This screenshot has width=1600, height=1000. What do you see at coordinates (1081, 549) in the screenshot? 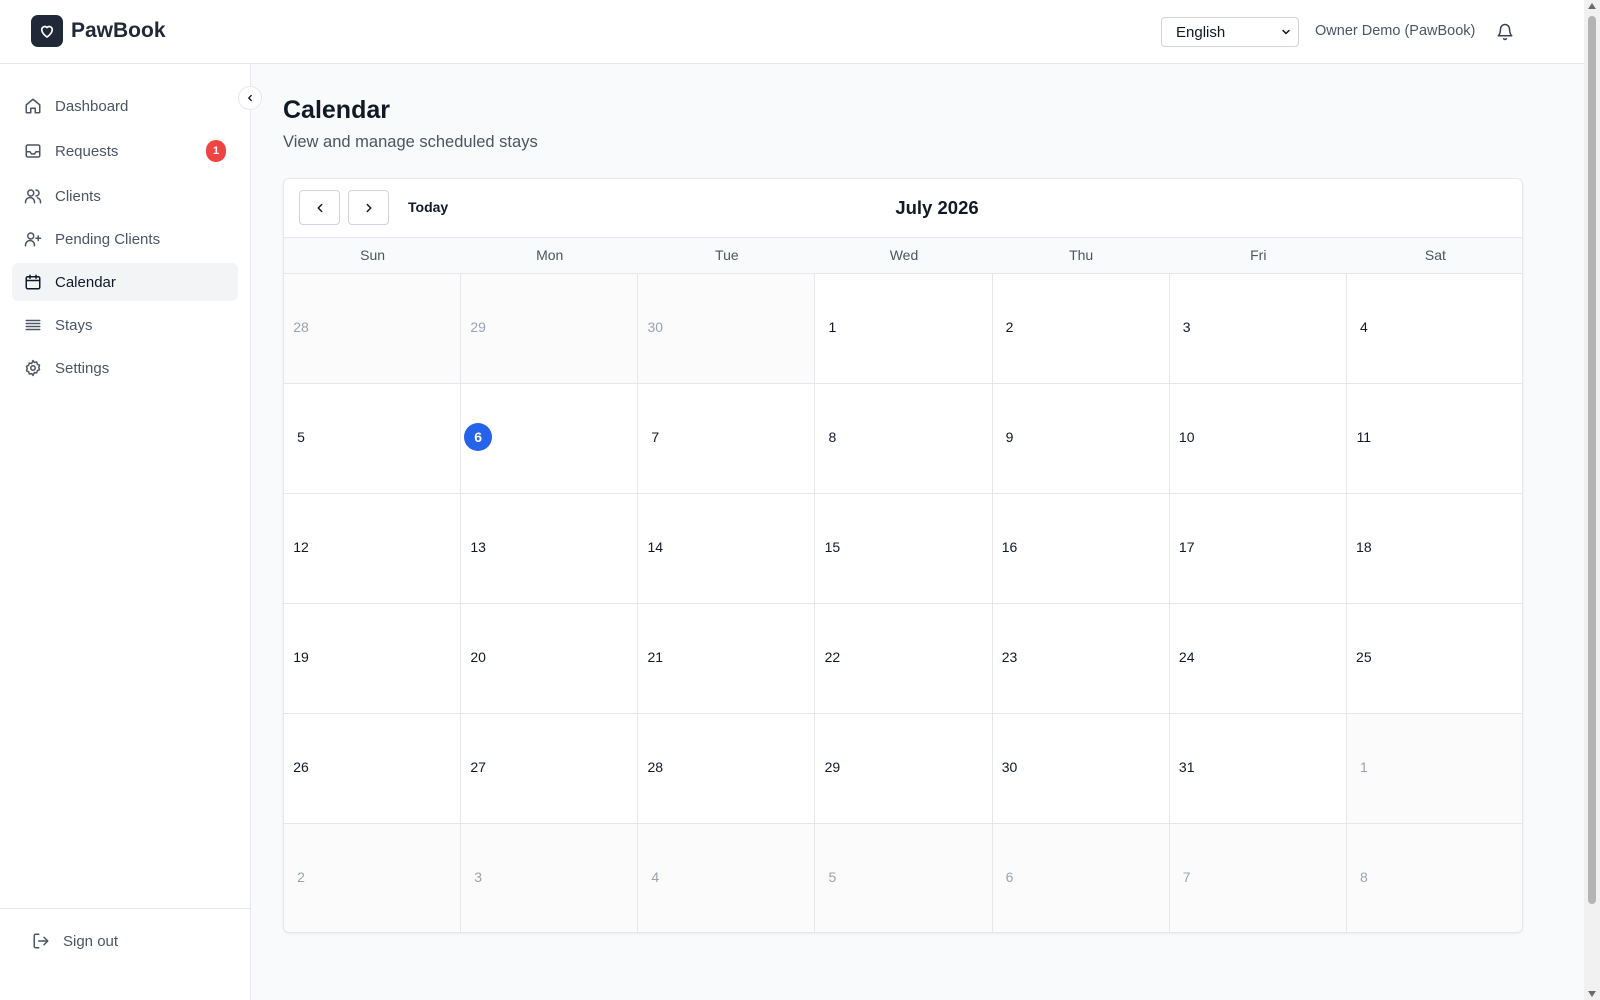
I see `calendar-day-cell: 16` at bounding box center [1081, 549].